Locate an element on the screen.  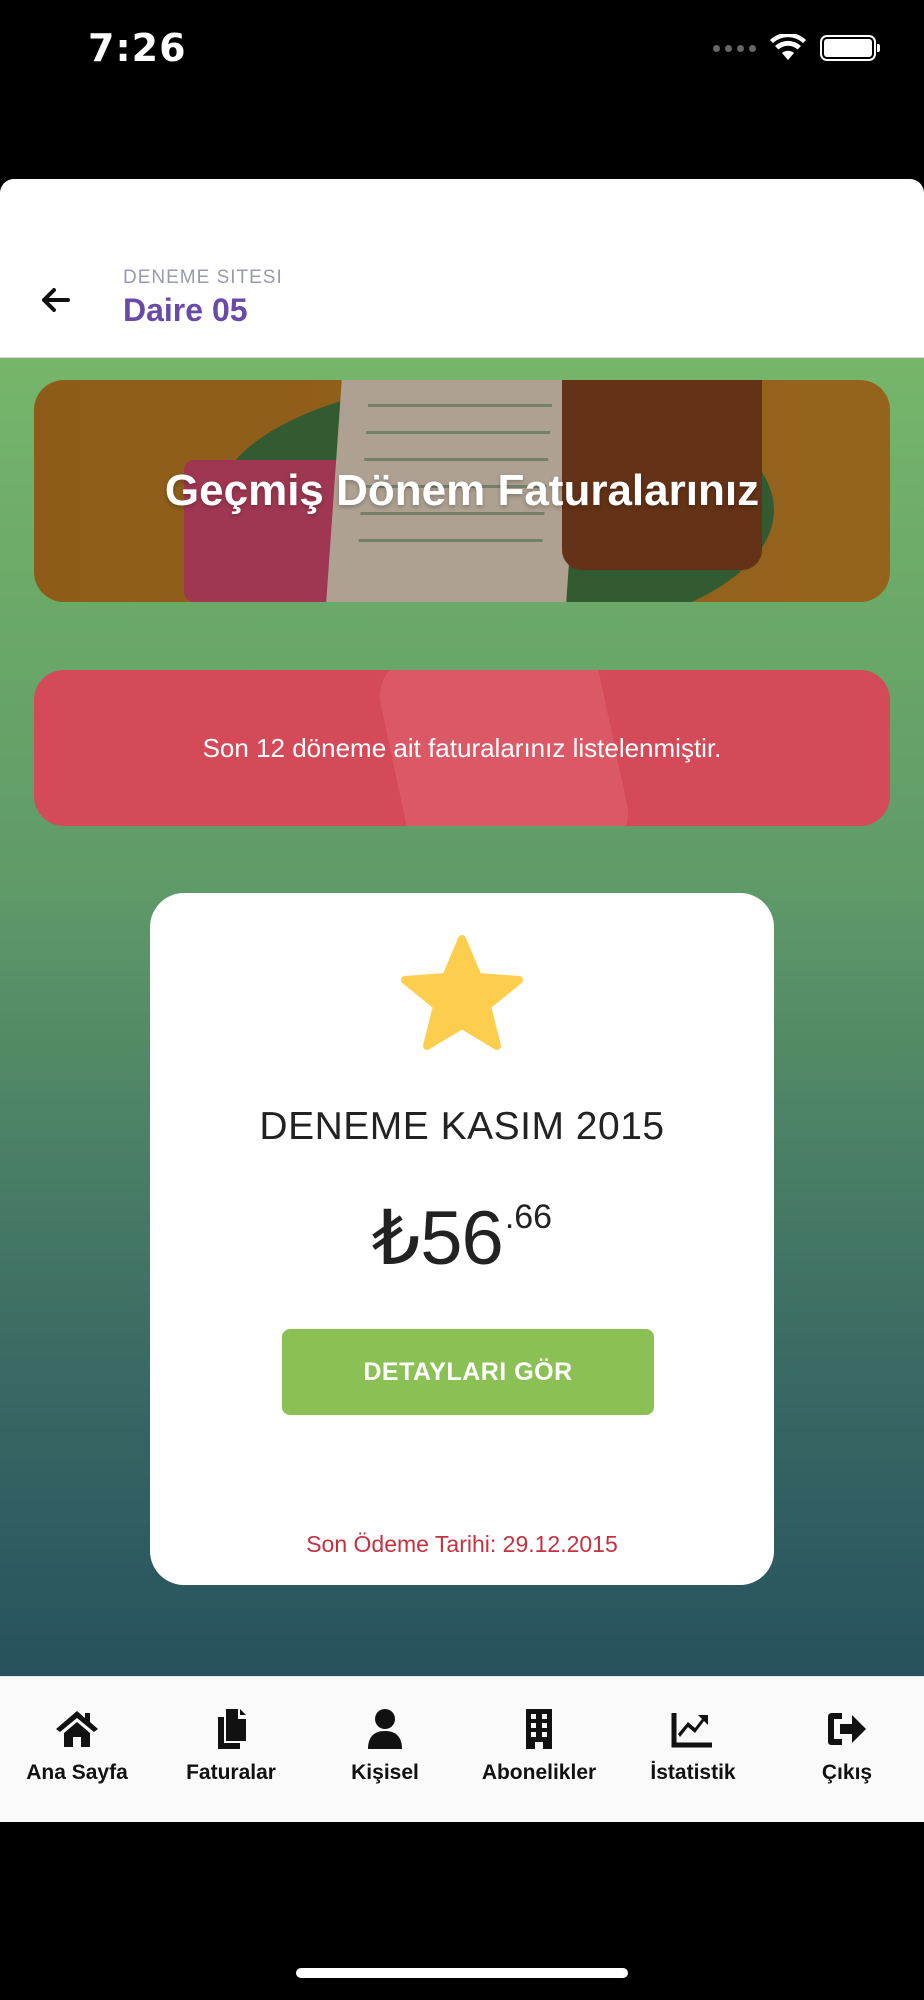
building-icon is located at coordinates (539, 1729).